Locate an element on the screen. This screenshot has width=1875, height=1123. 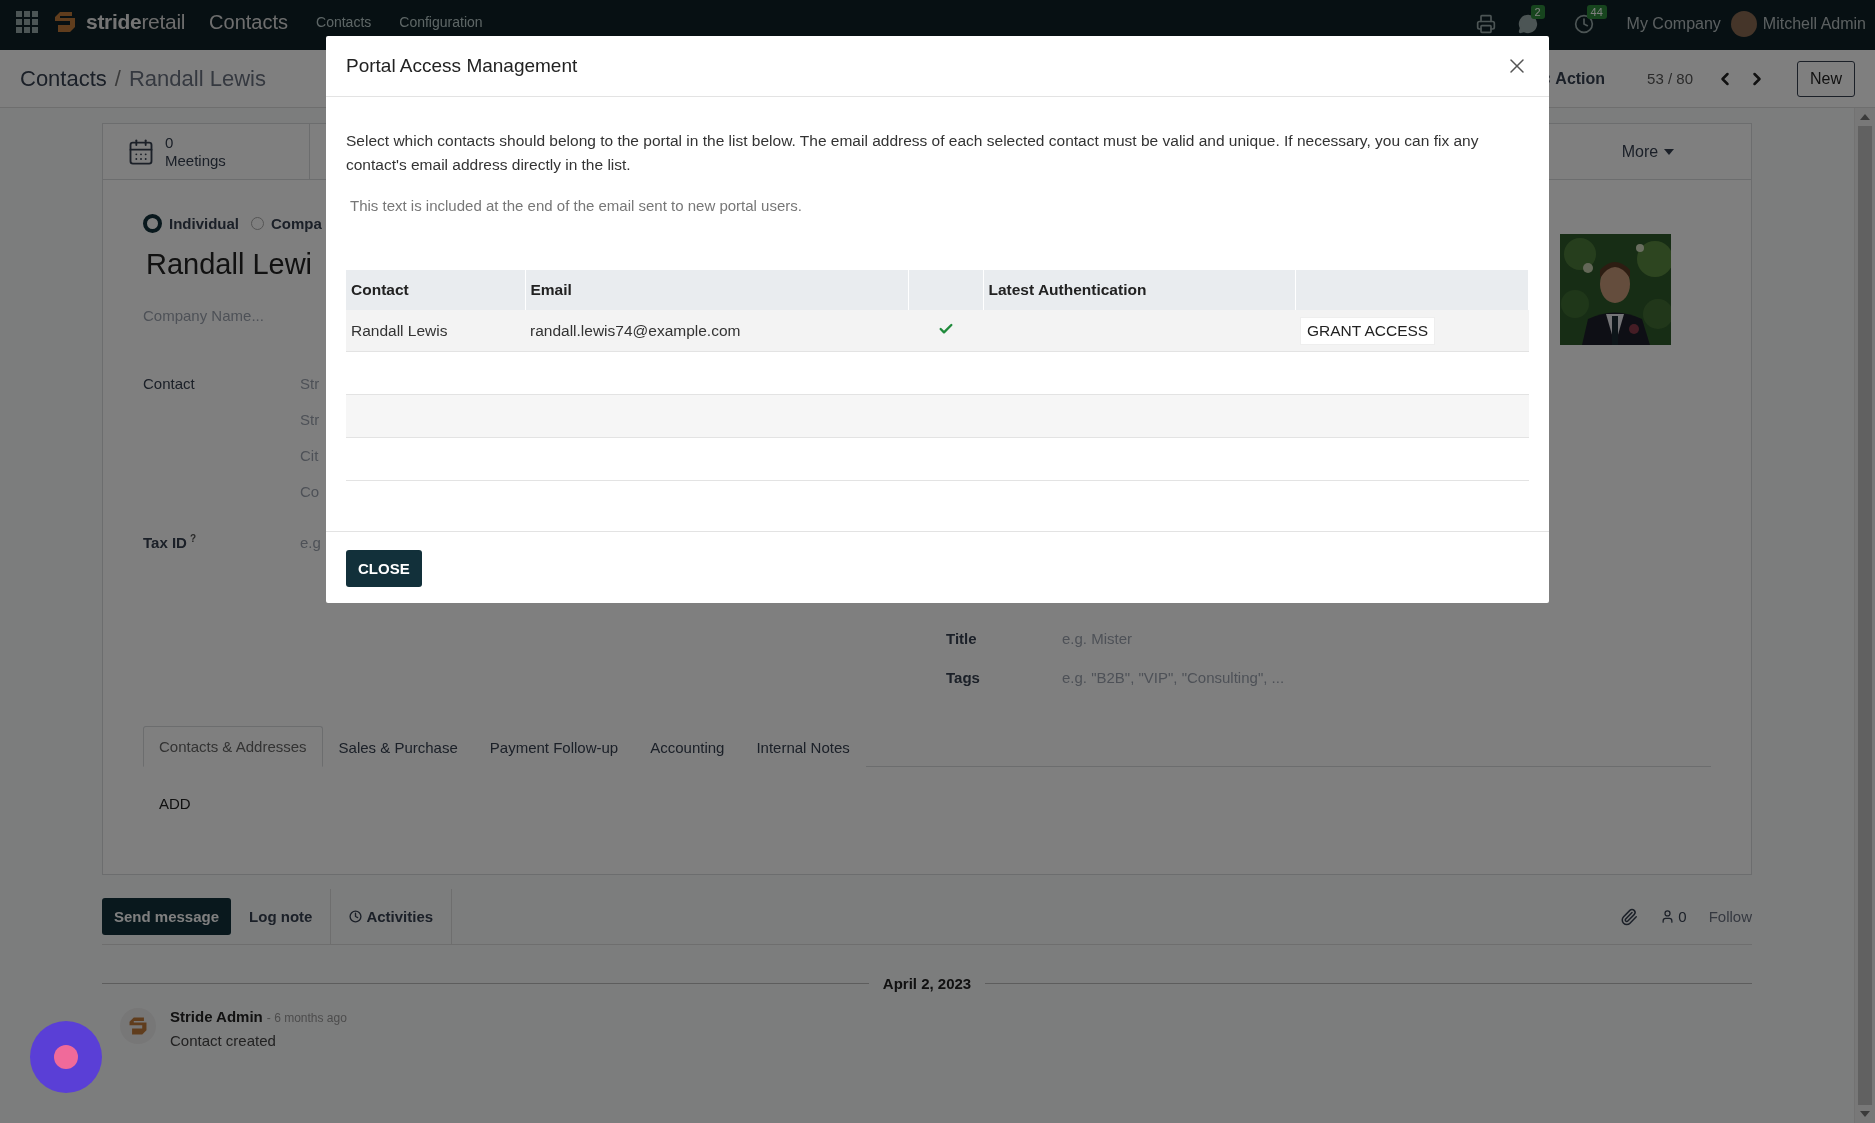
calendar-icon is located at coordinates (141, 151).